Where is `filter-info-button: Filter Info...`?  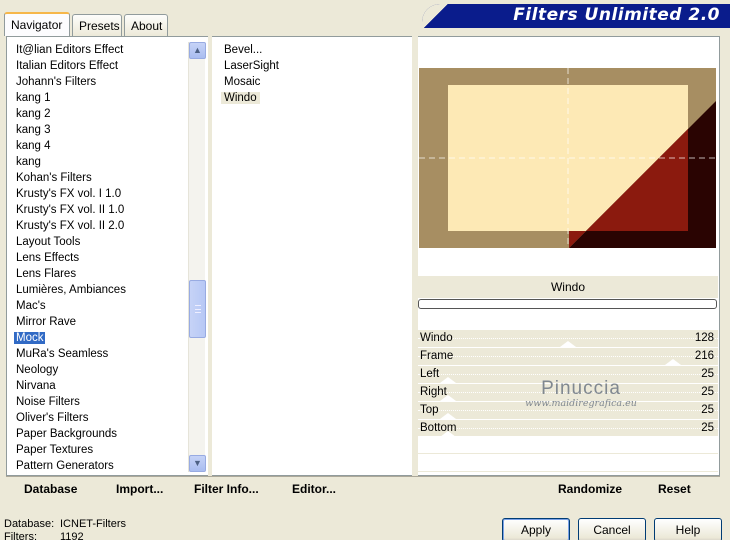
filter-info-button: Filter Info... is located at coordinates (226, 489).